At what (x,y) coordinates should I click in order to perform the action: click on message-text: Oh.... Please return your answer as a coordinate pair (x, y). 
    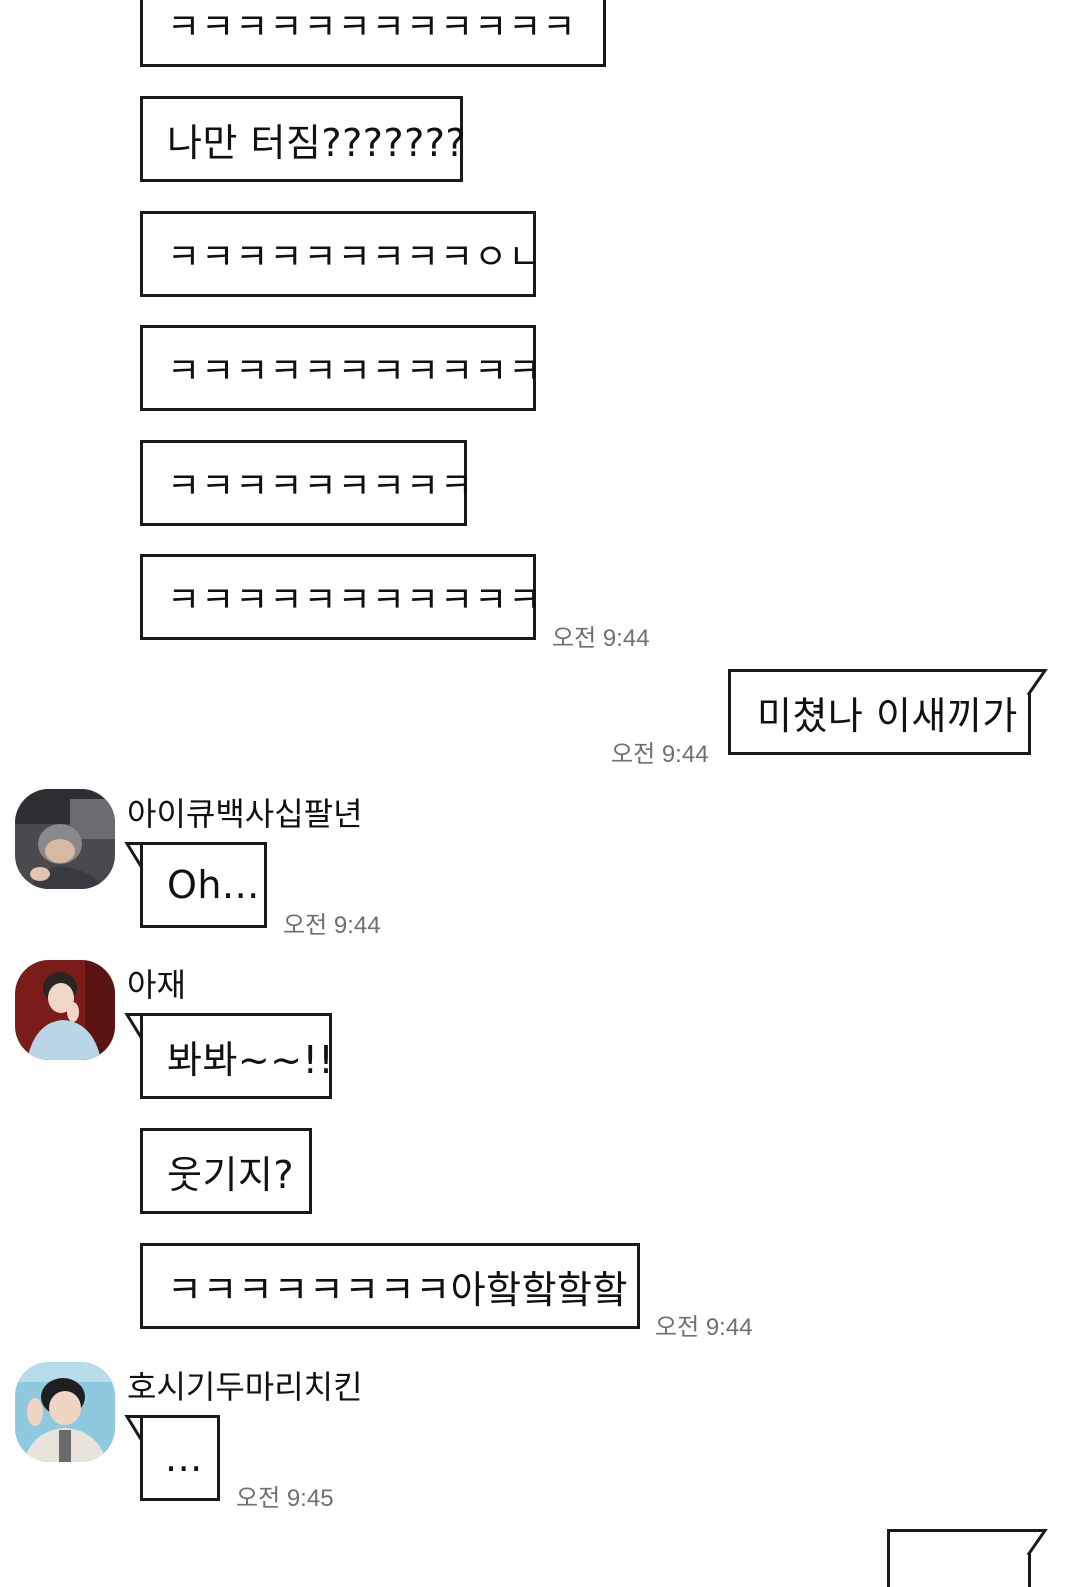
    Looking at the image, I should click on (213, 885).